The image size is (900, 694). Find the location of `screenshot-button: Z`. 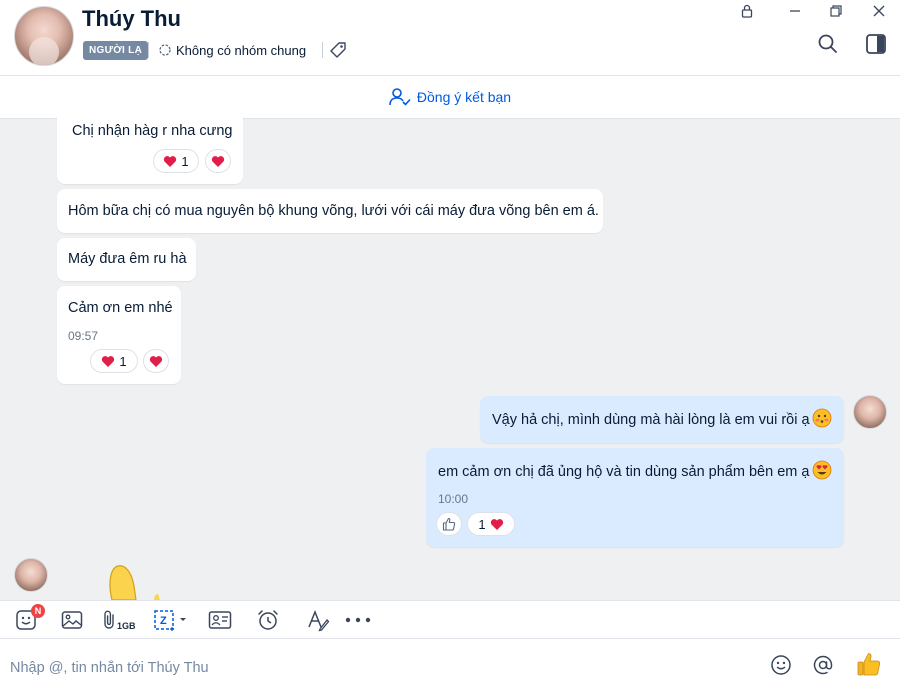

screenshot-button: Z is located at coordinates (171, 620).